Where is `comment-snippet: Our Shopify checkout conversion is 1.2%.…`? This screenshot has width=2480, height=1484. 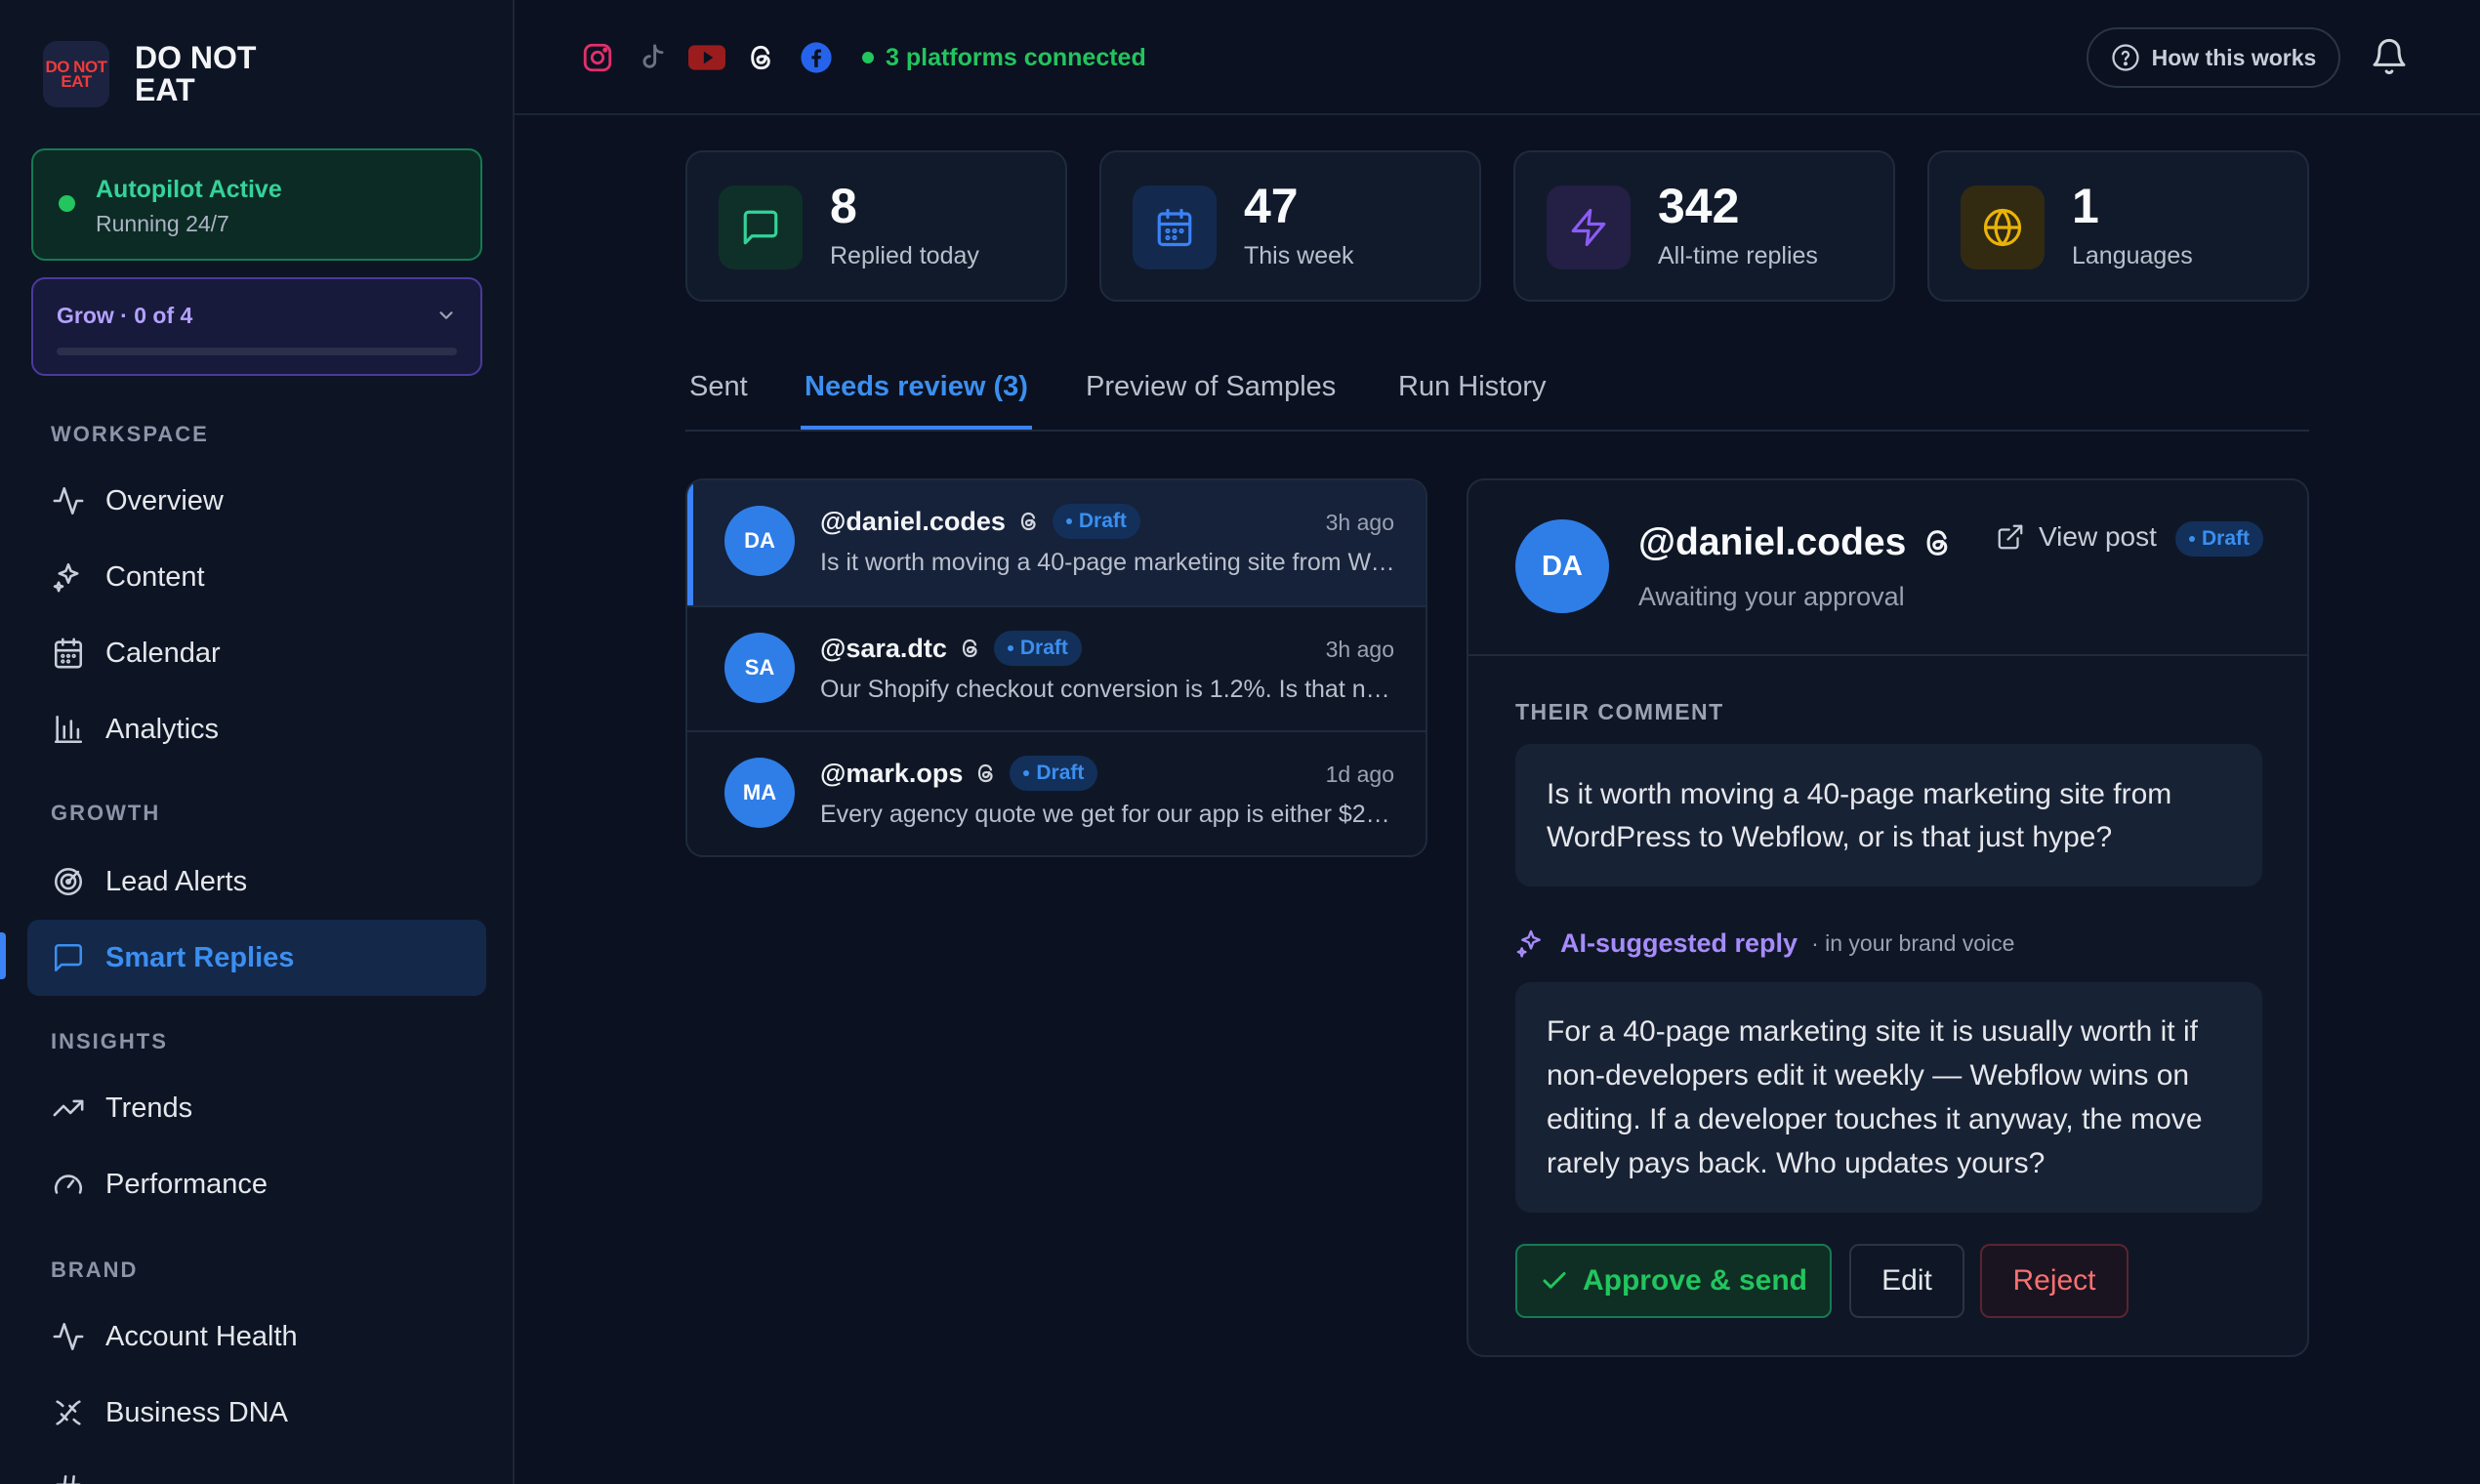
comment-snippet: Our Shopify checkout conversion is 1.2%.… is located at coordinates (1108, 690).